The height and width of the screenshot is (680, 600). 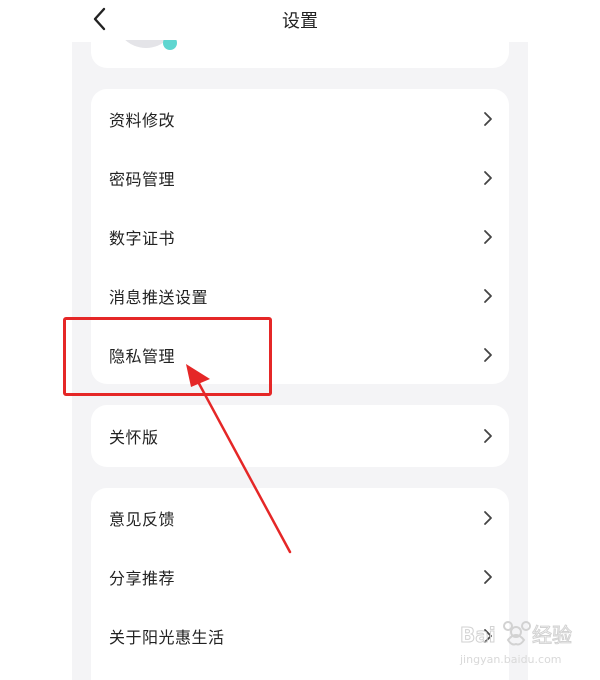 I want to click on settings-item-care-mode: 关怀版, so click(x=300, y=436).